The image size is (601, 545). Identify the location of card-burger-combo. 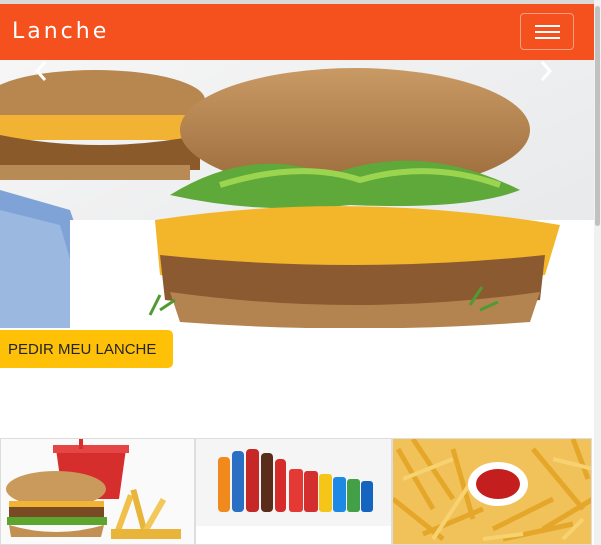
(97, 491).